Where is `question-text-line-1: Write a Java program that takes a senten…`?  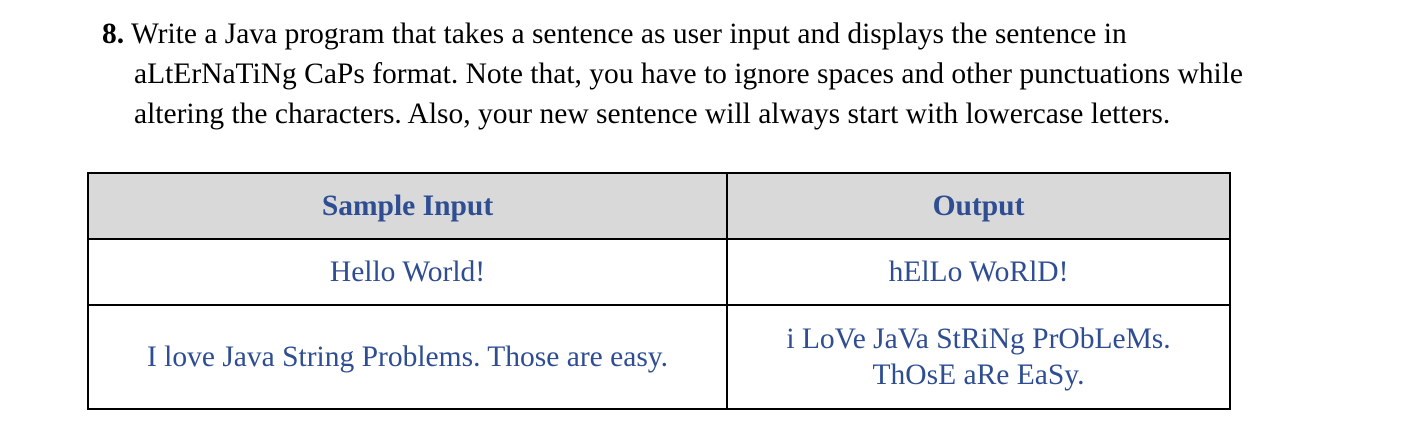
question-text-line-1: Write a Java program that takes a senten… is located at coordinates (628, 34).